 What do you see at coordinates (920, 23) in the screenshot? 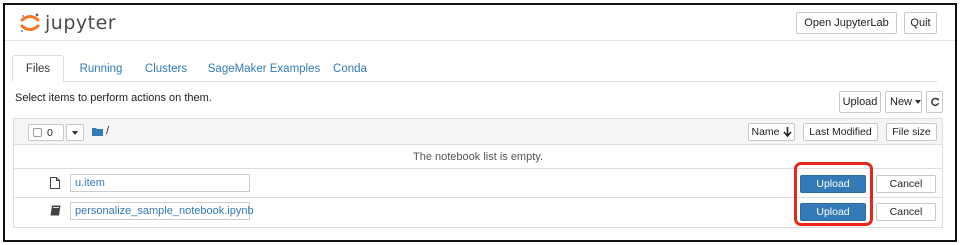
I see `quit-button: Quit` at bounding box center [920, 23].